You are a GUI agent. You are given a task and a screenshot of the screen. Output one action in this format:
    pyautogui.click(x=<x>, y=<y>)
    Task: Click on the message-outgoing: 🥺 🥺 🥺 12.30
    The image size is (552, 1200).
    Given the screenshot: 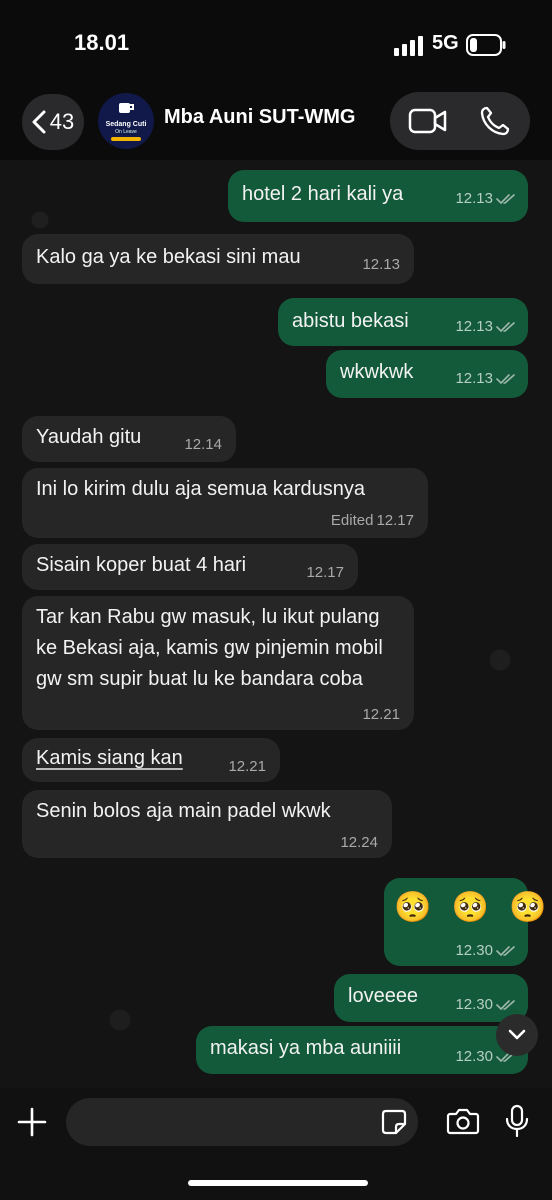 What is the action you would take?
    pyautogui.click(x=465, y=922)
    